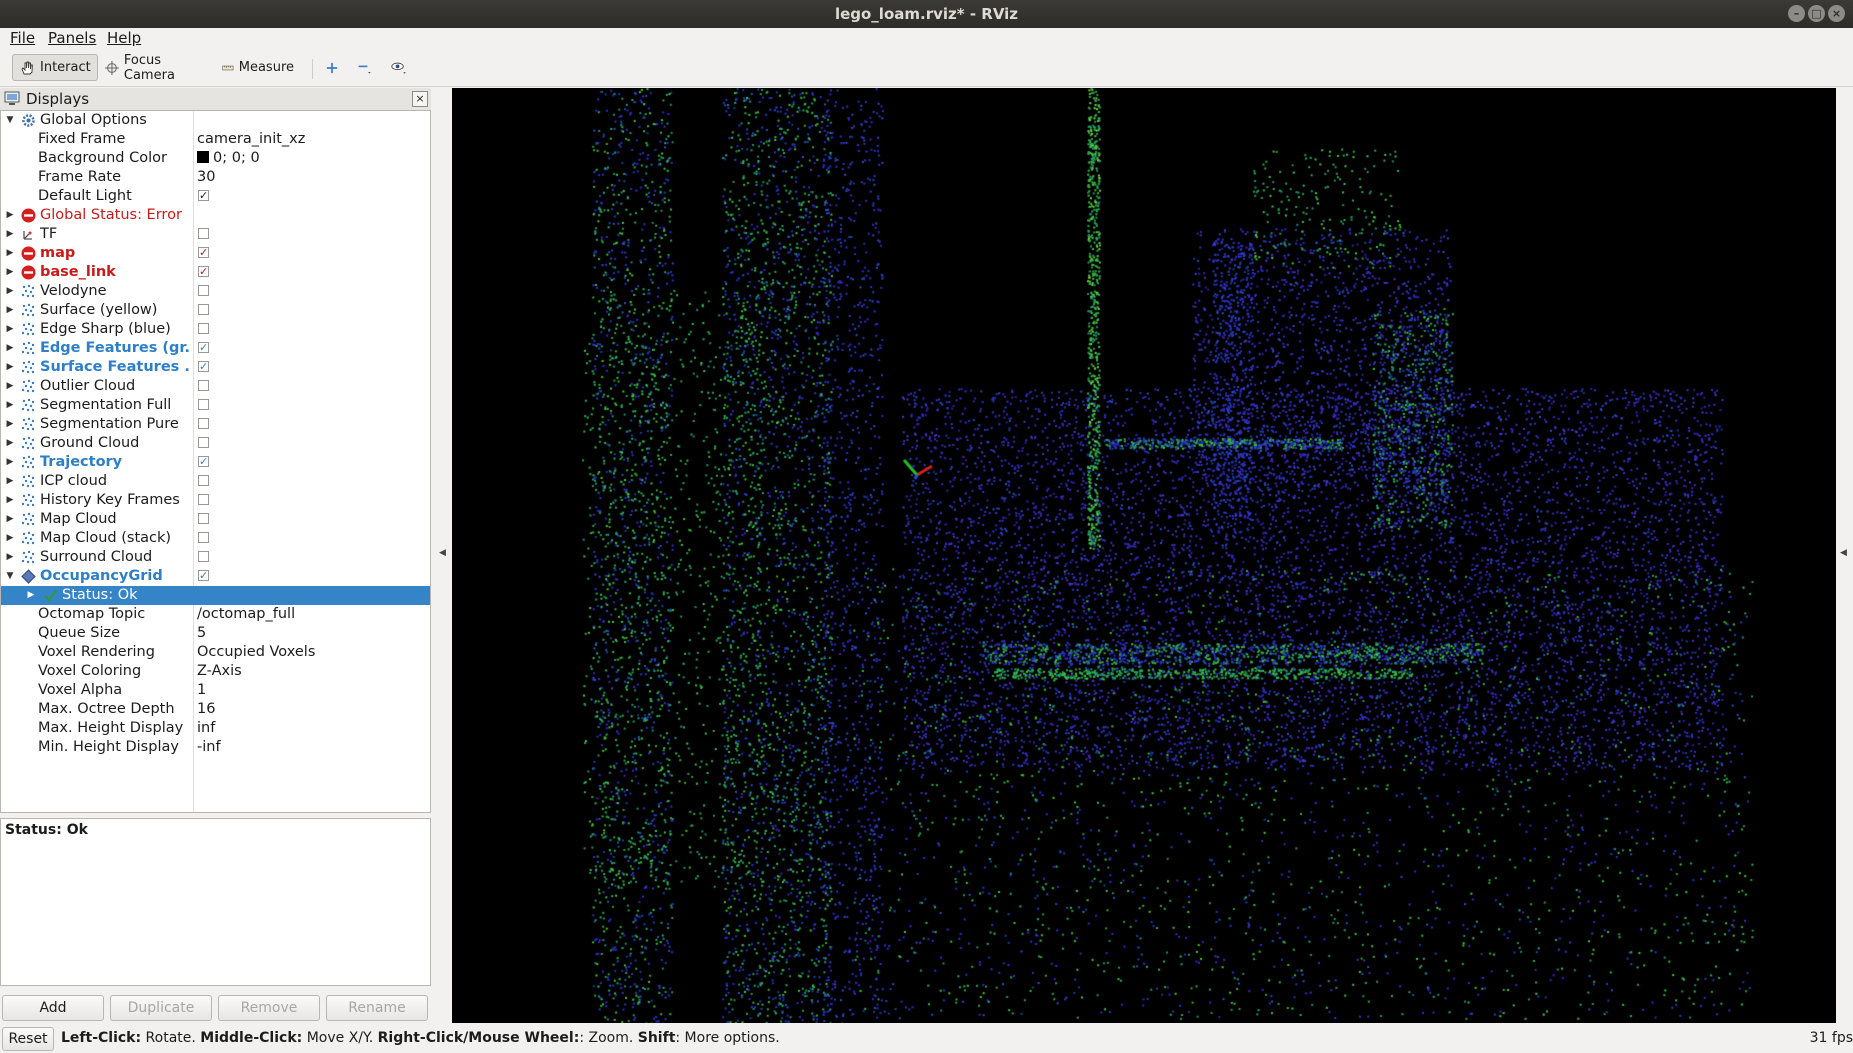 The width and height of the screenshot is (1853, 1053). What do you see at coordinates (209, 747) in the screenshot?
I see `tree-row-value: -inf` at bounding box center [209, 747].